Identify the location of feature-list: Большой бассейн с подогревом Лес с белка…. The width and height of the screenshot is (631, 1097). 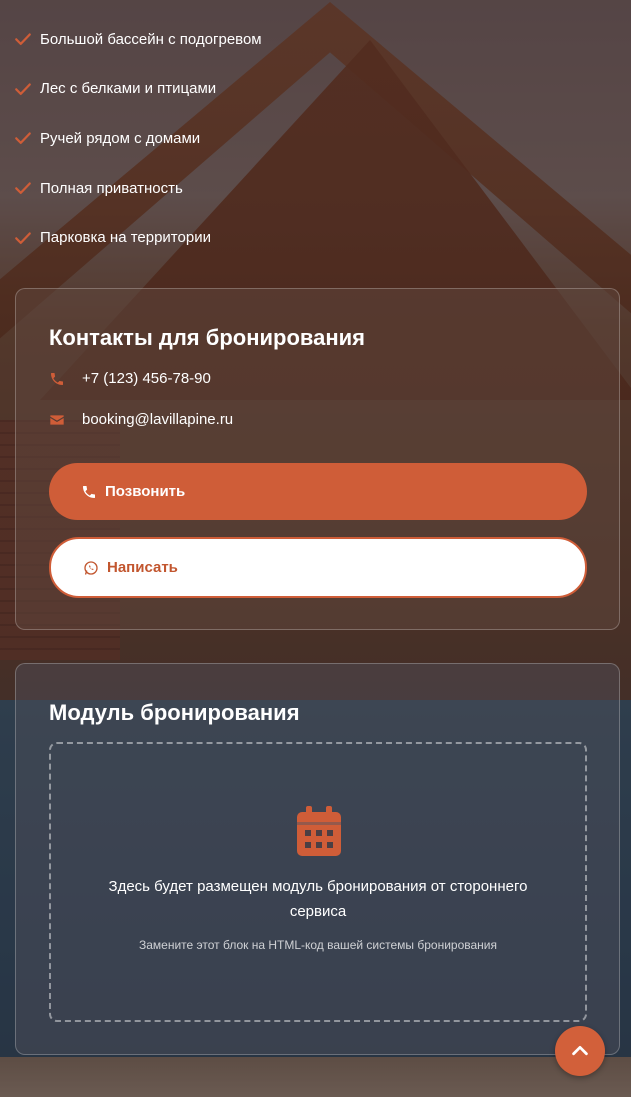
(138, 148).